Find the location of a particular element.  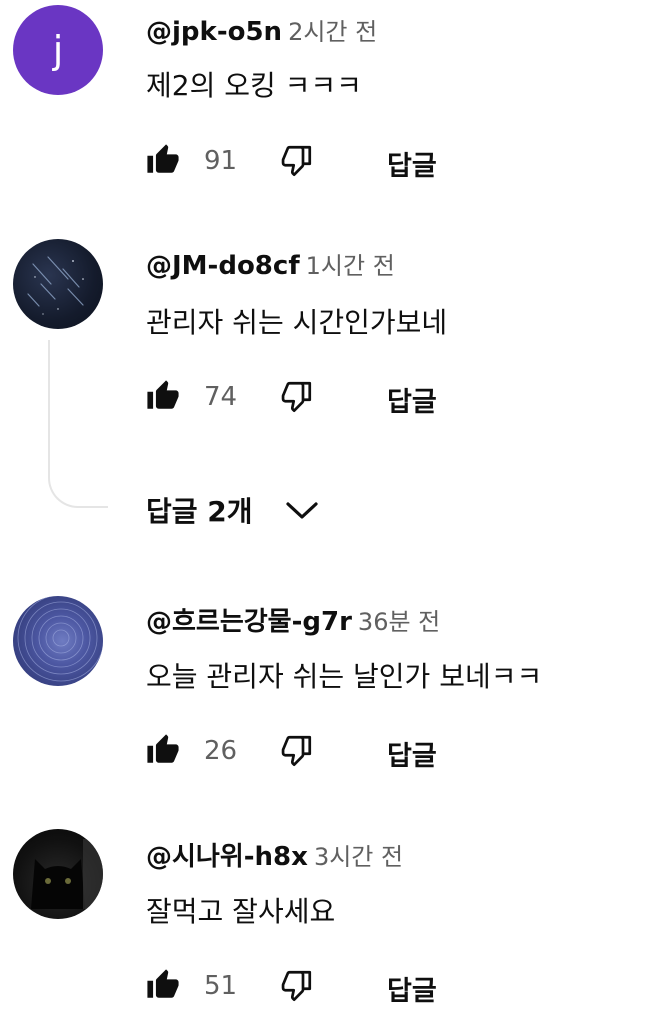

view-replies-button: 답글 2개 is located at coordinates (232, 510).